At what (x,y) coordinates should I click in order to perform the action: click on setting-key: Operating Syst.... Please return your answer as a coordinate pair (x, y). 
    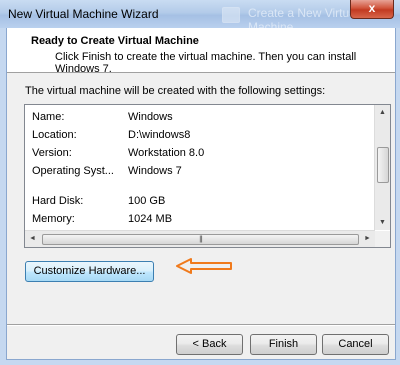
    Looking at the image, I should click on (73, 171).